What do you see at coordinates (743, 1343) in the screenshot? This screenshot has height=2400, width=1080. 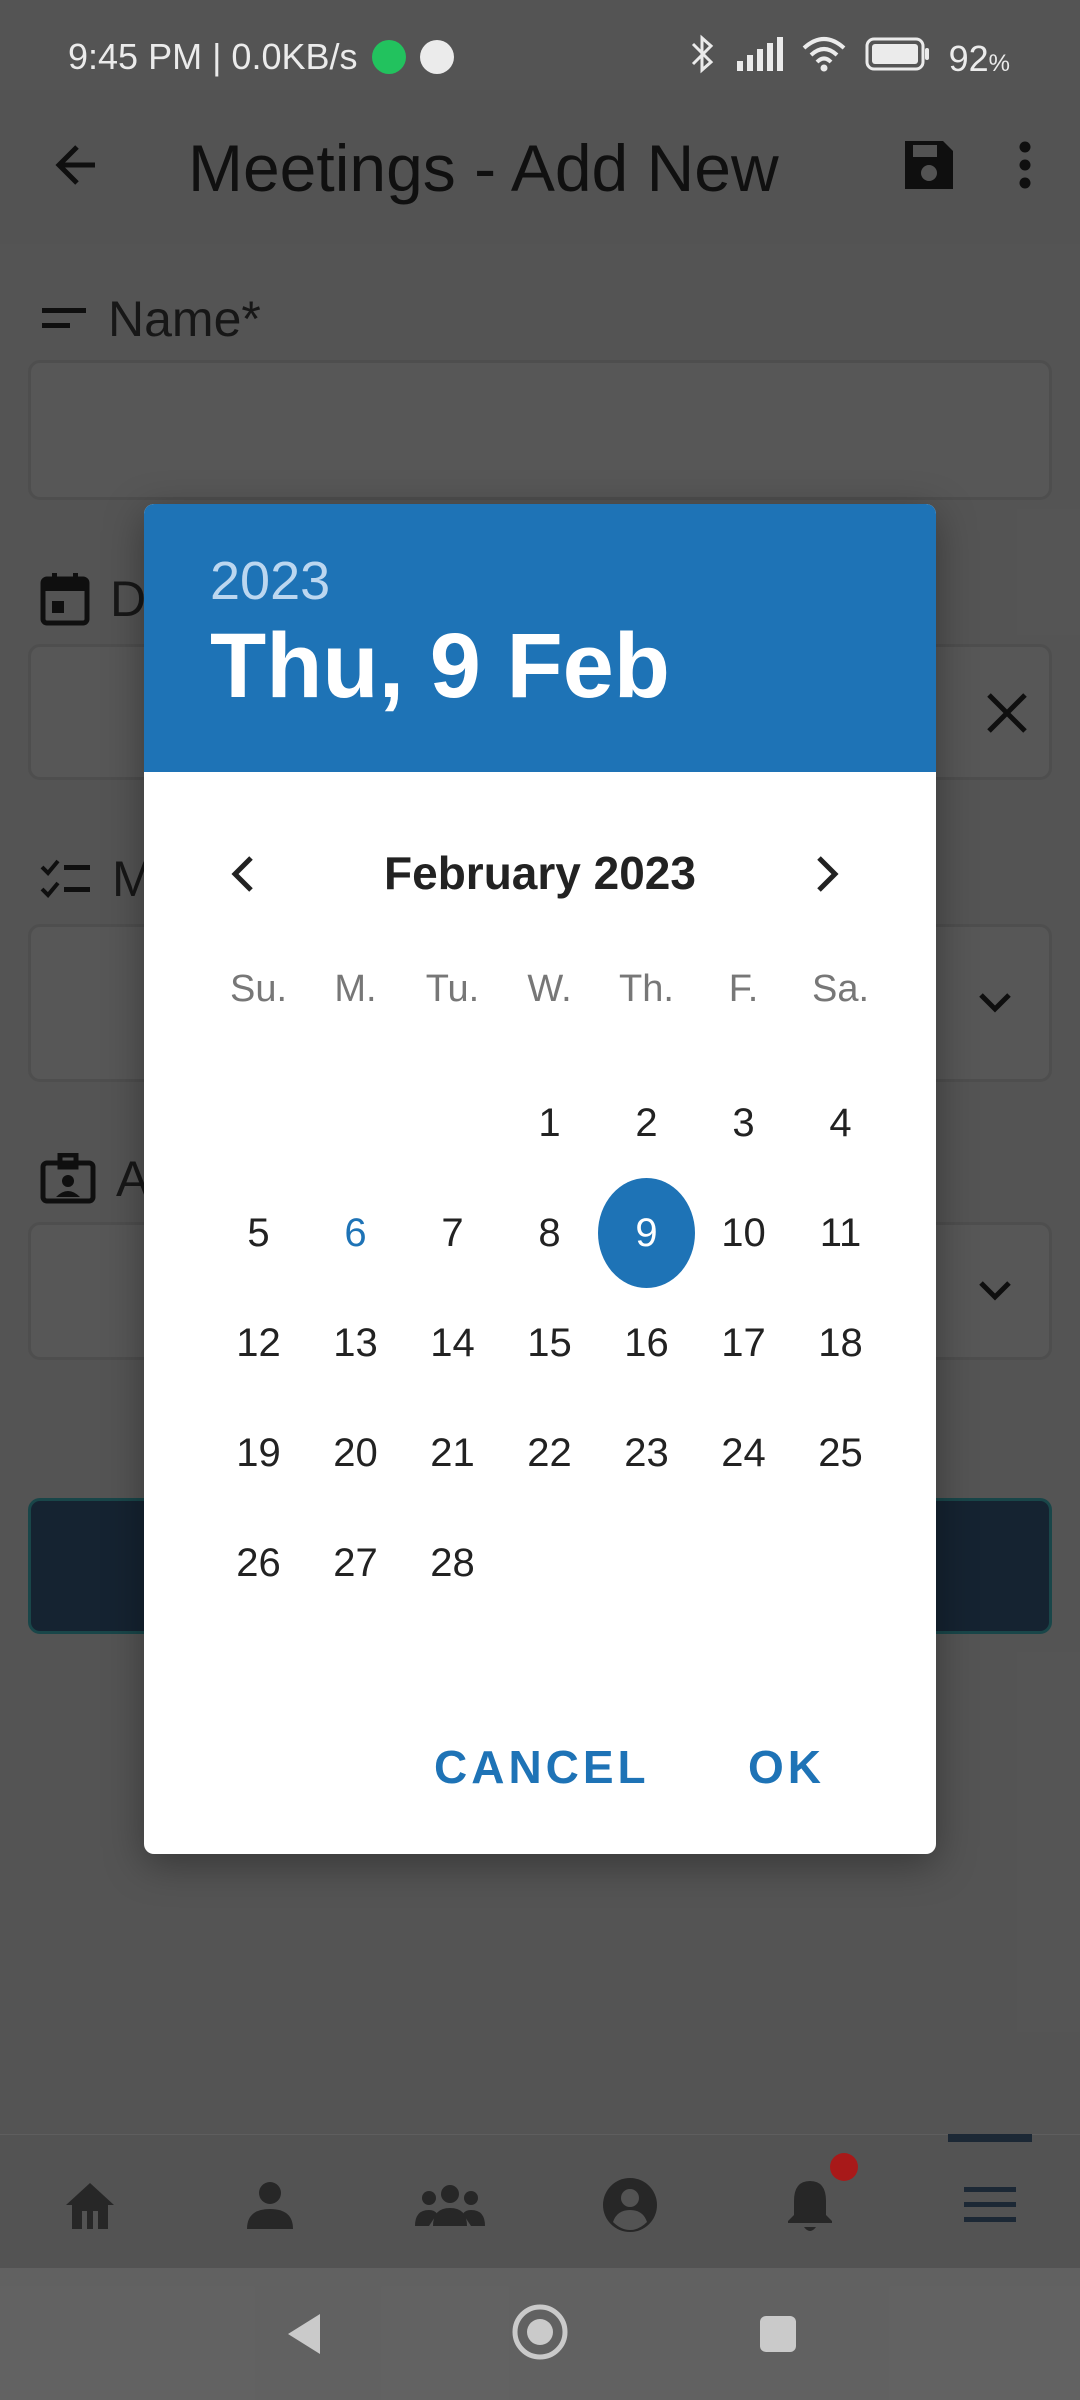 I see `calendar-day: 17` at bounding box center [743, 1343].